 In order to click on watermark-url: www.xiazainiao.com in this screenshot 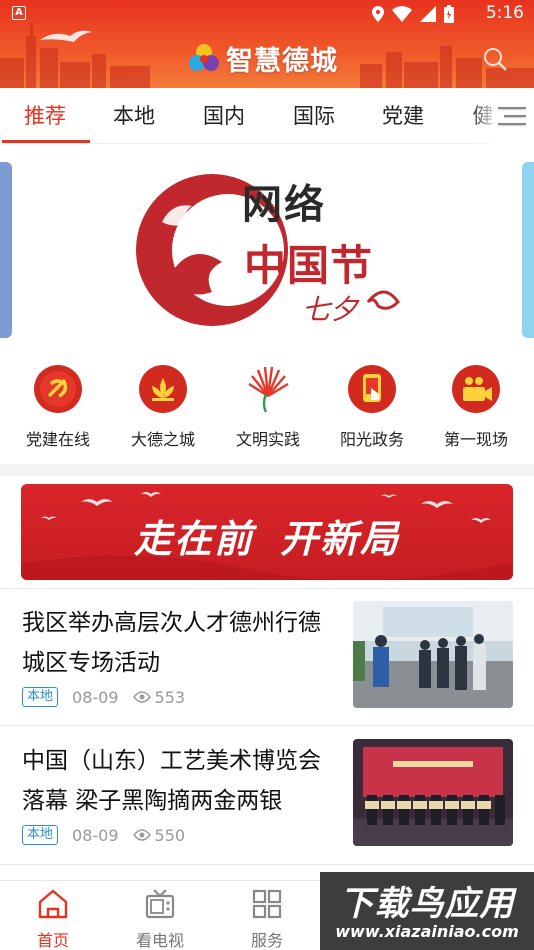, I will do `click(427, 931)`.